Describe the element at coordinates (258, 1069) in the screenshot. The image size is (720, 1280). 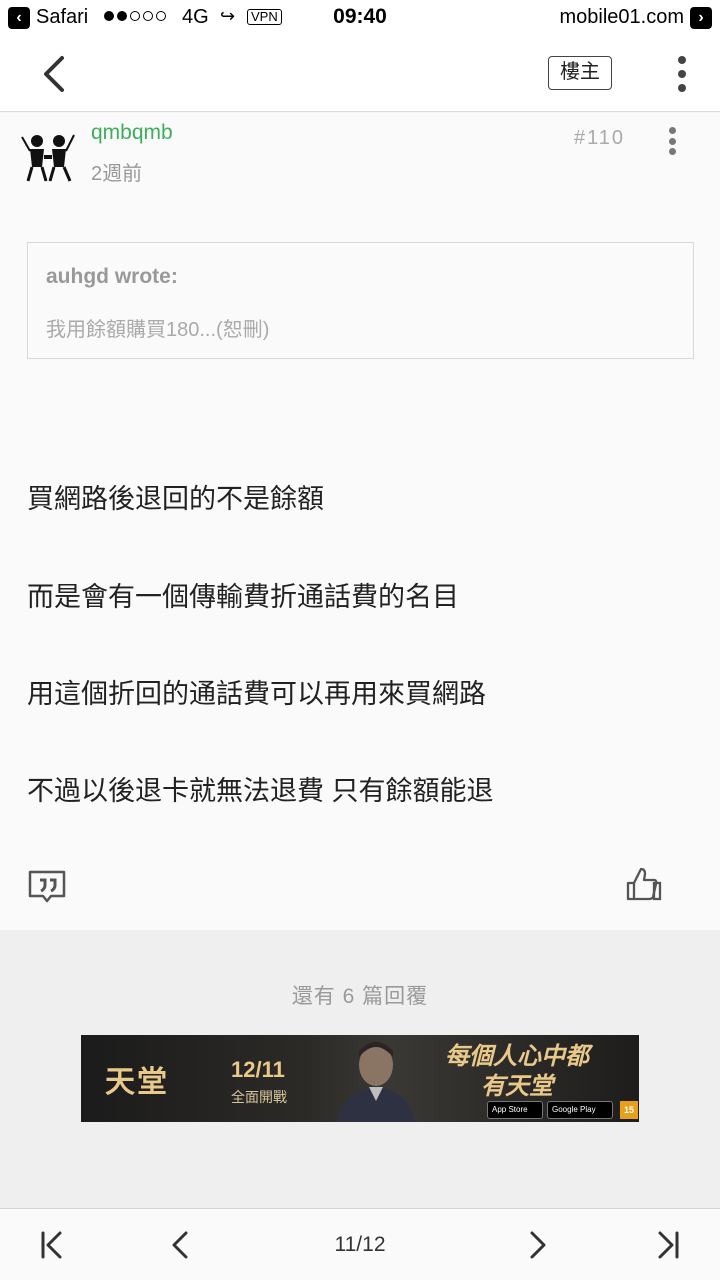
I see `ad-date: 12/11` at that location.